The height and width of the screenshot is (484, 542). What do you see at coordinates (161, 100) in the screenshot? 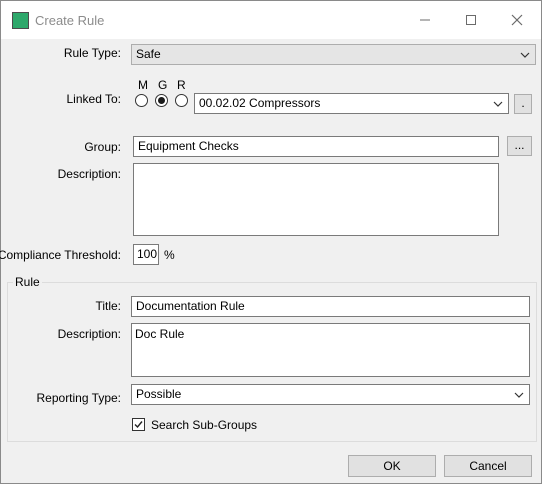
I see `radio-g` at bounding box center [161, 100].